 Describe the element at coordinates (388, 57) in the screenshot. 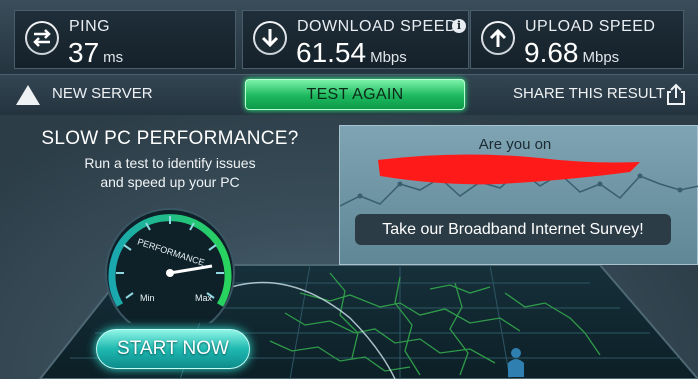

I see `download-unit: Mbps` at that location.